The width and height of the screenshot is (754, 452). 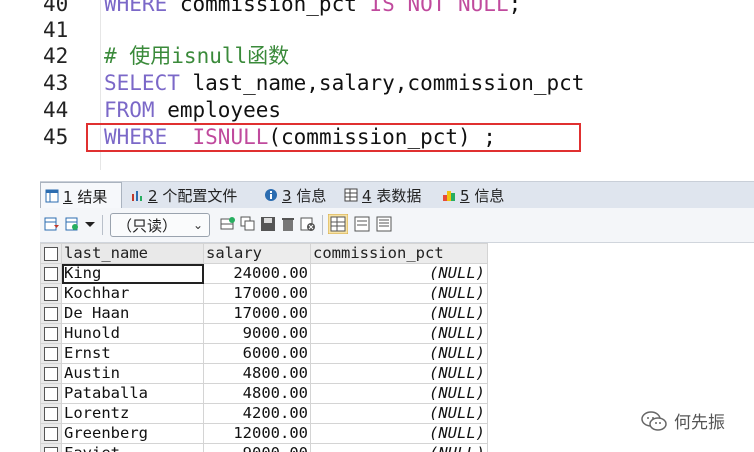 What do you see at coordinates (132, 273) in the screenshot?
I see `cell-last-name: King` at bounding box center [132, 273].